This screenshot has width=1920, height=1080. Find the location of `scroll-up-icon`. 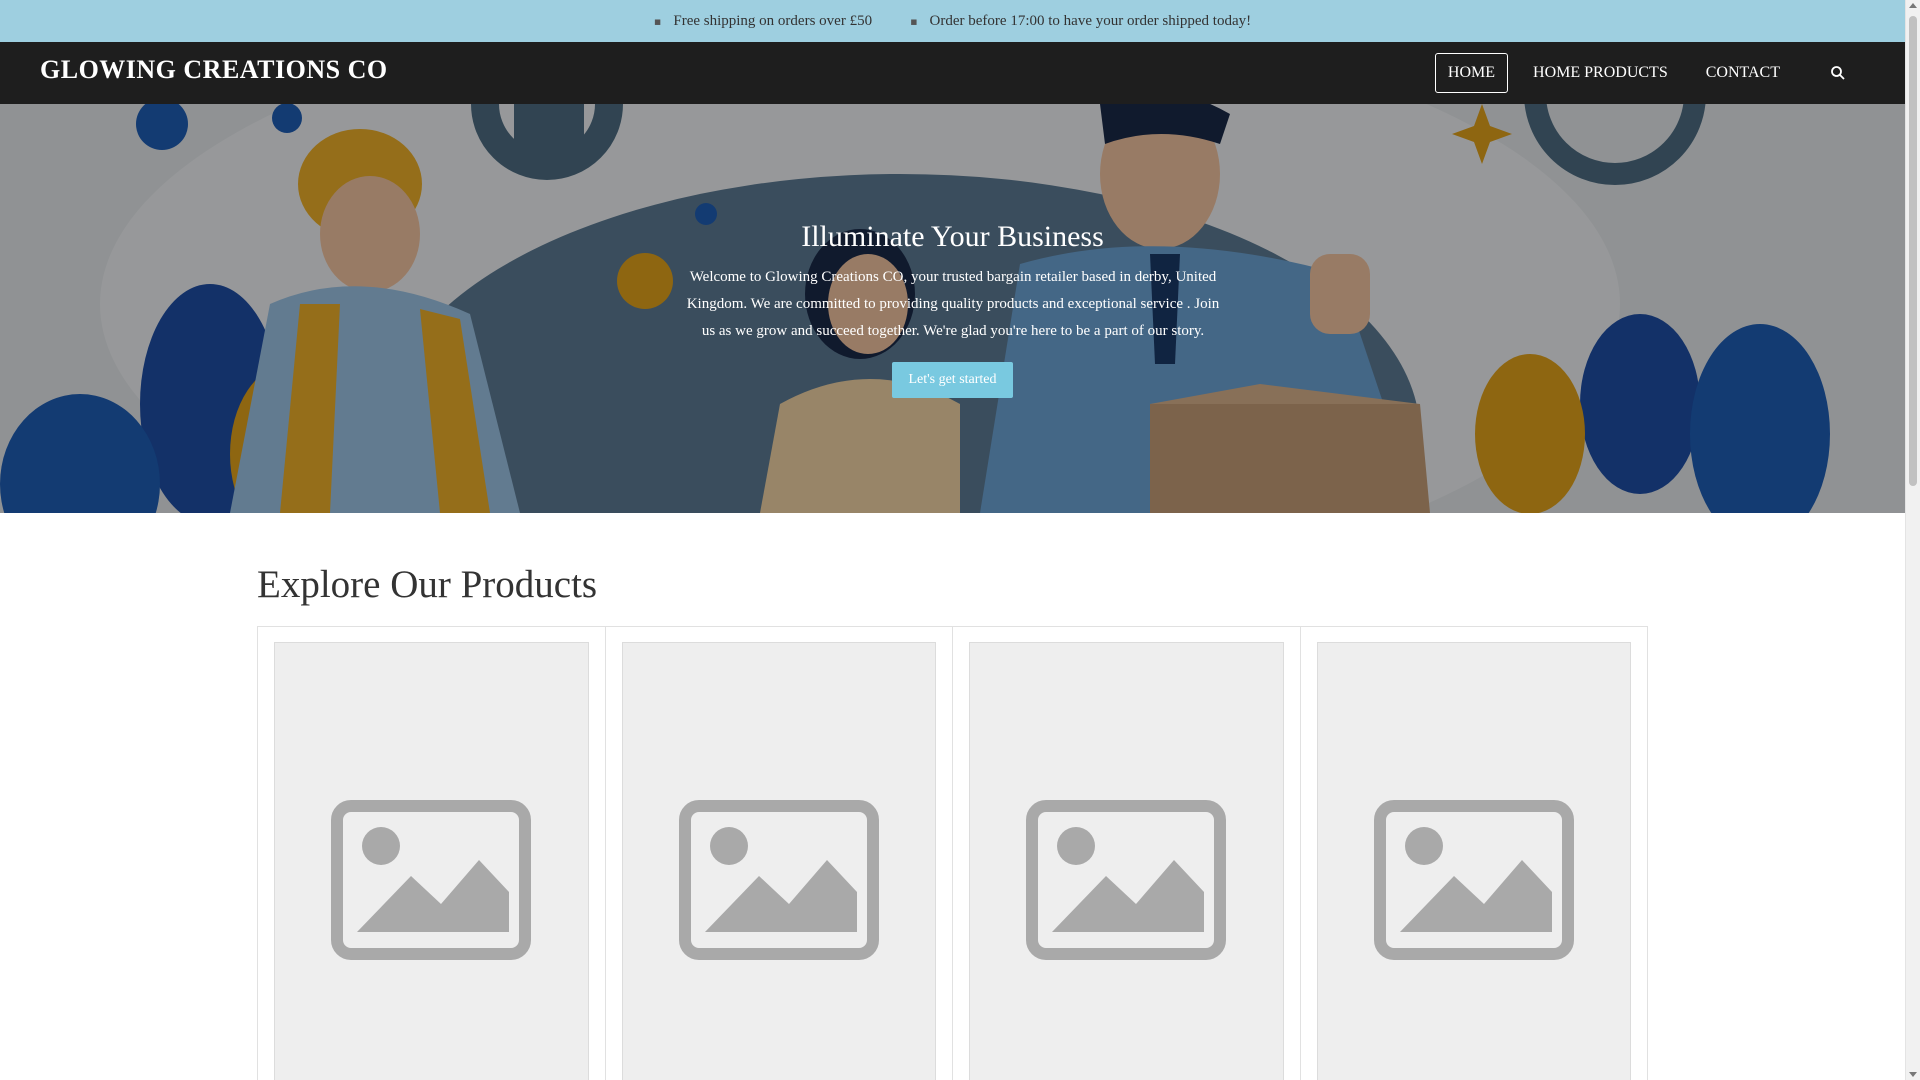

scroll-up-icon is located at coordinates (1913, 5).